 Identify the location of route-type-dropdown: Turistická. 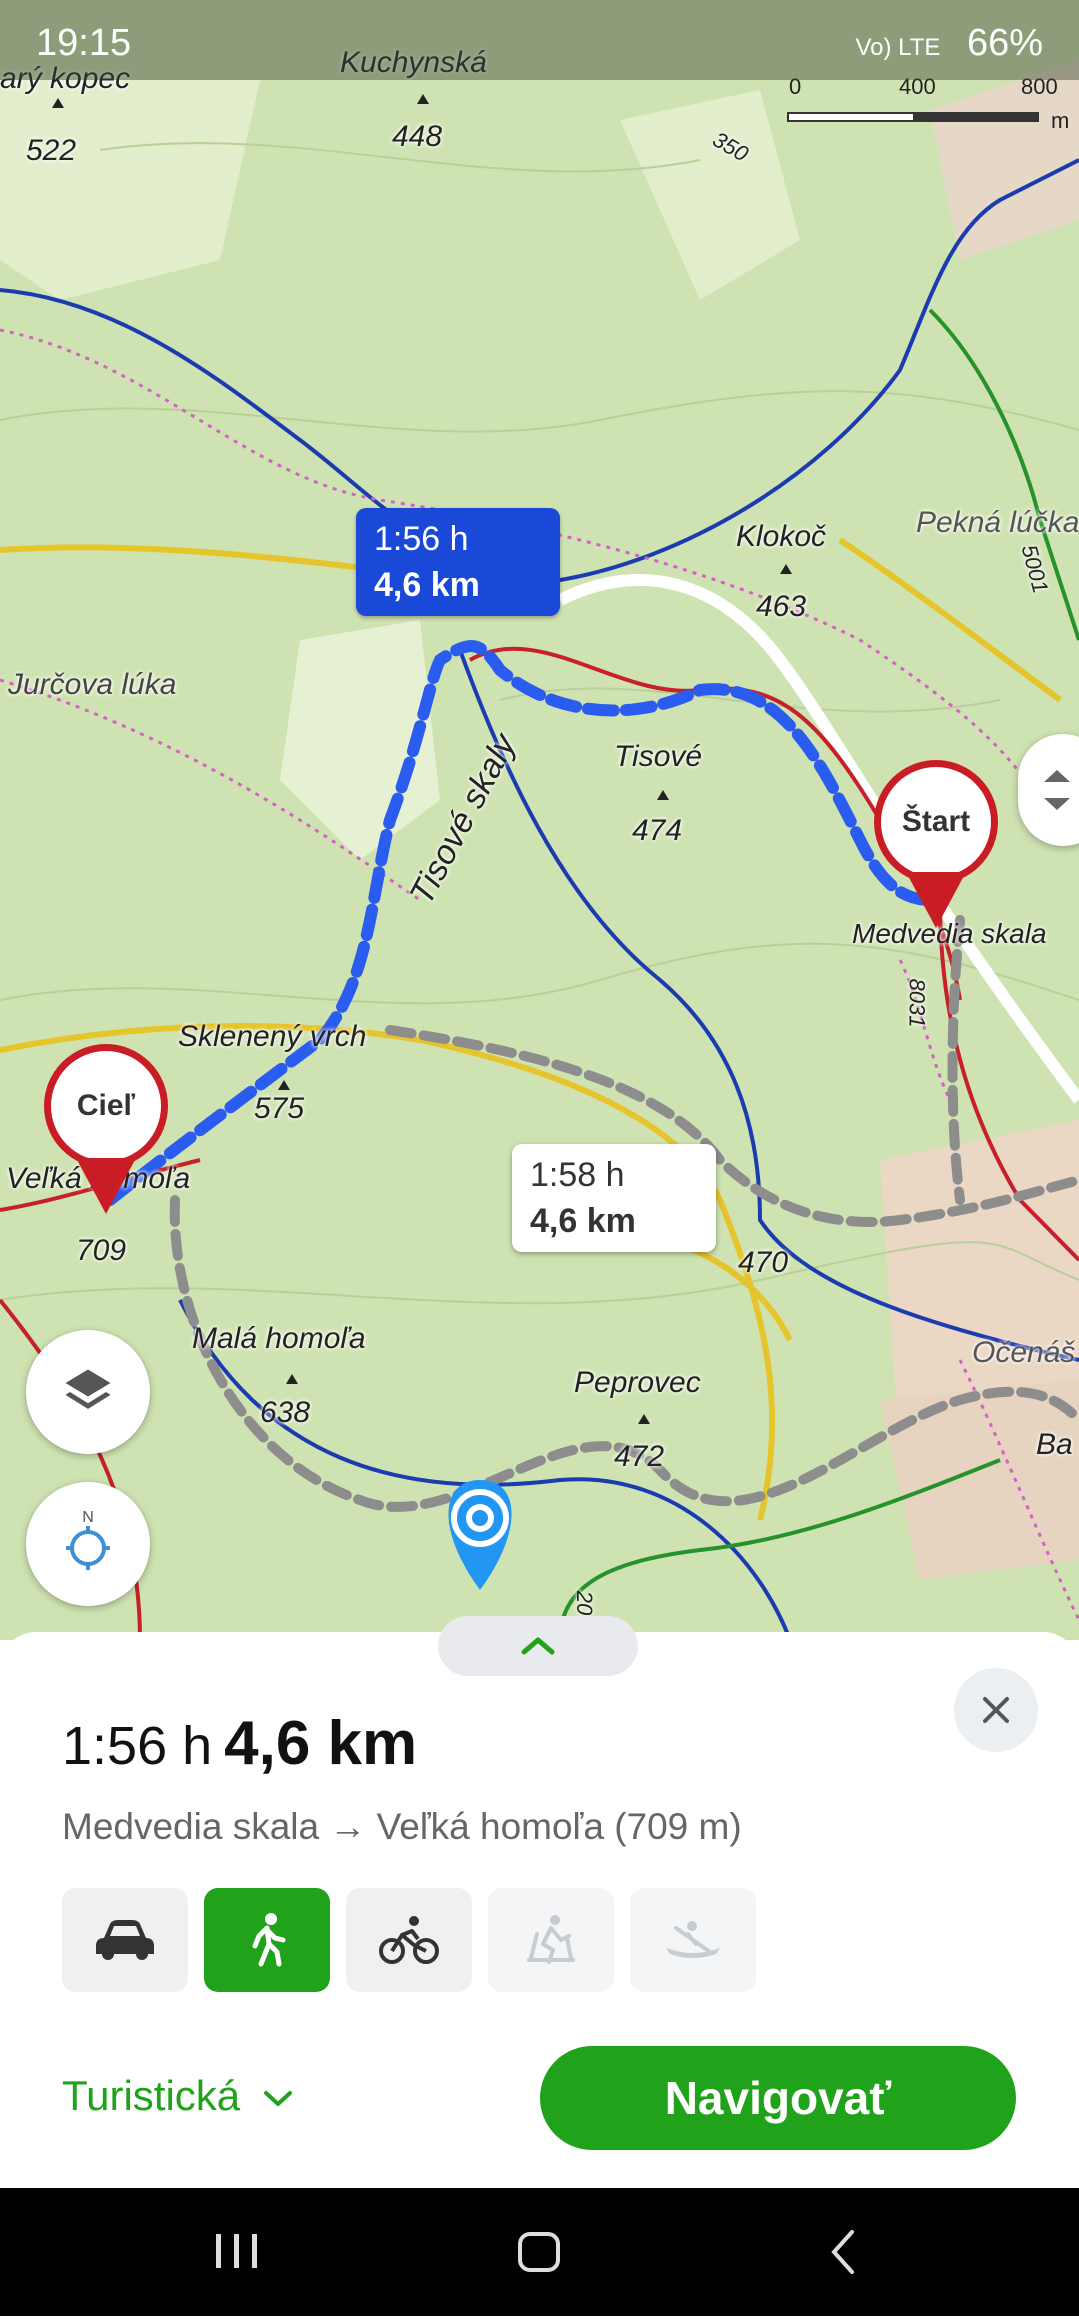
(178, 2096).